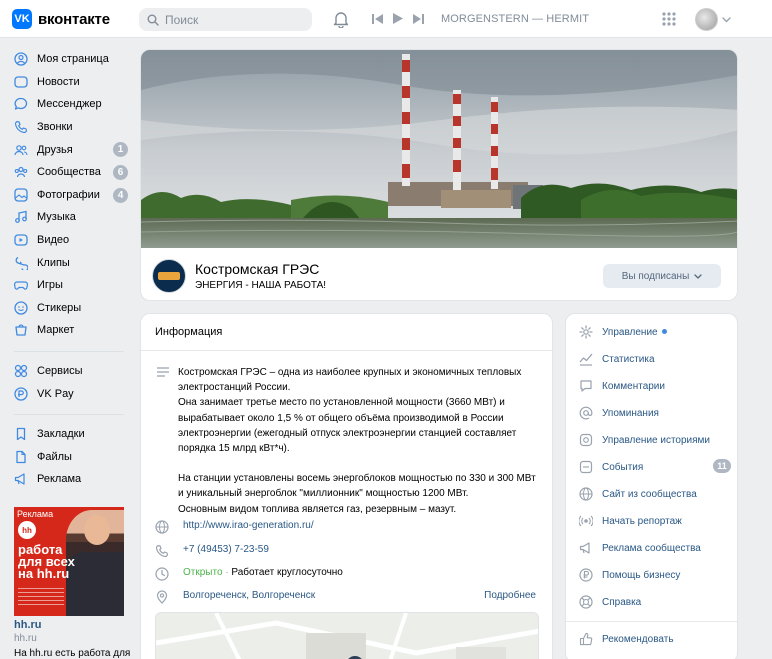 Image resolution: width=772 pixels, height=659 pixels. Describe the element at coordinates (263, 574) in the screenshot. I see `hours-text: Открыто · Работает круглосуточно` at that location.